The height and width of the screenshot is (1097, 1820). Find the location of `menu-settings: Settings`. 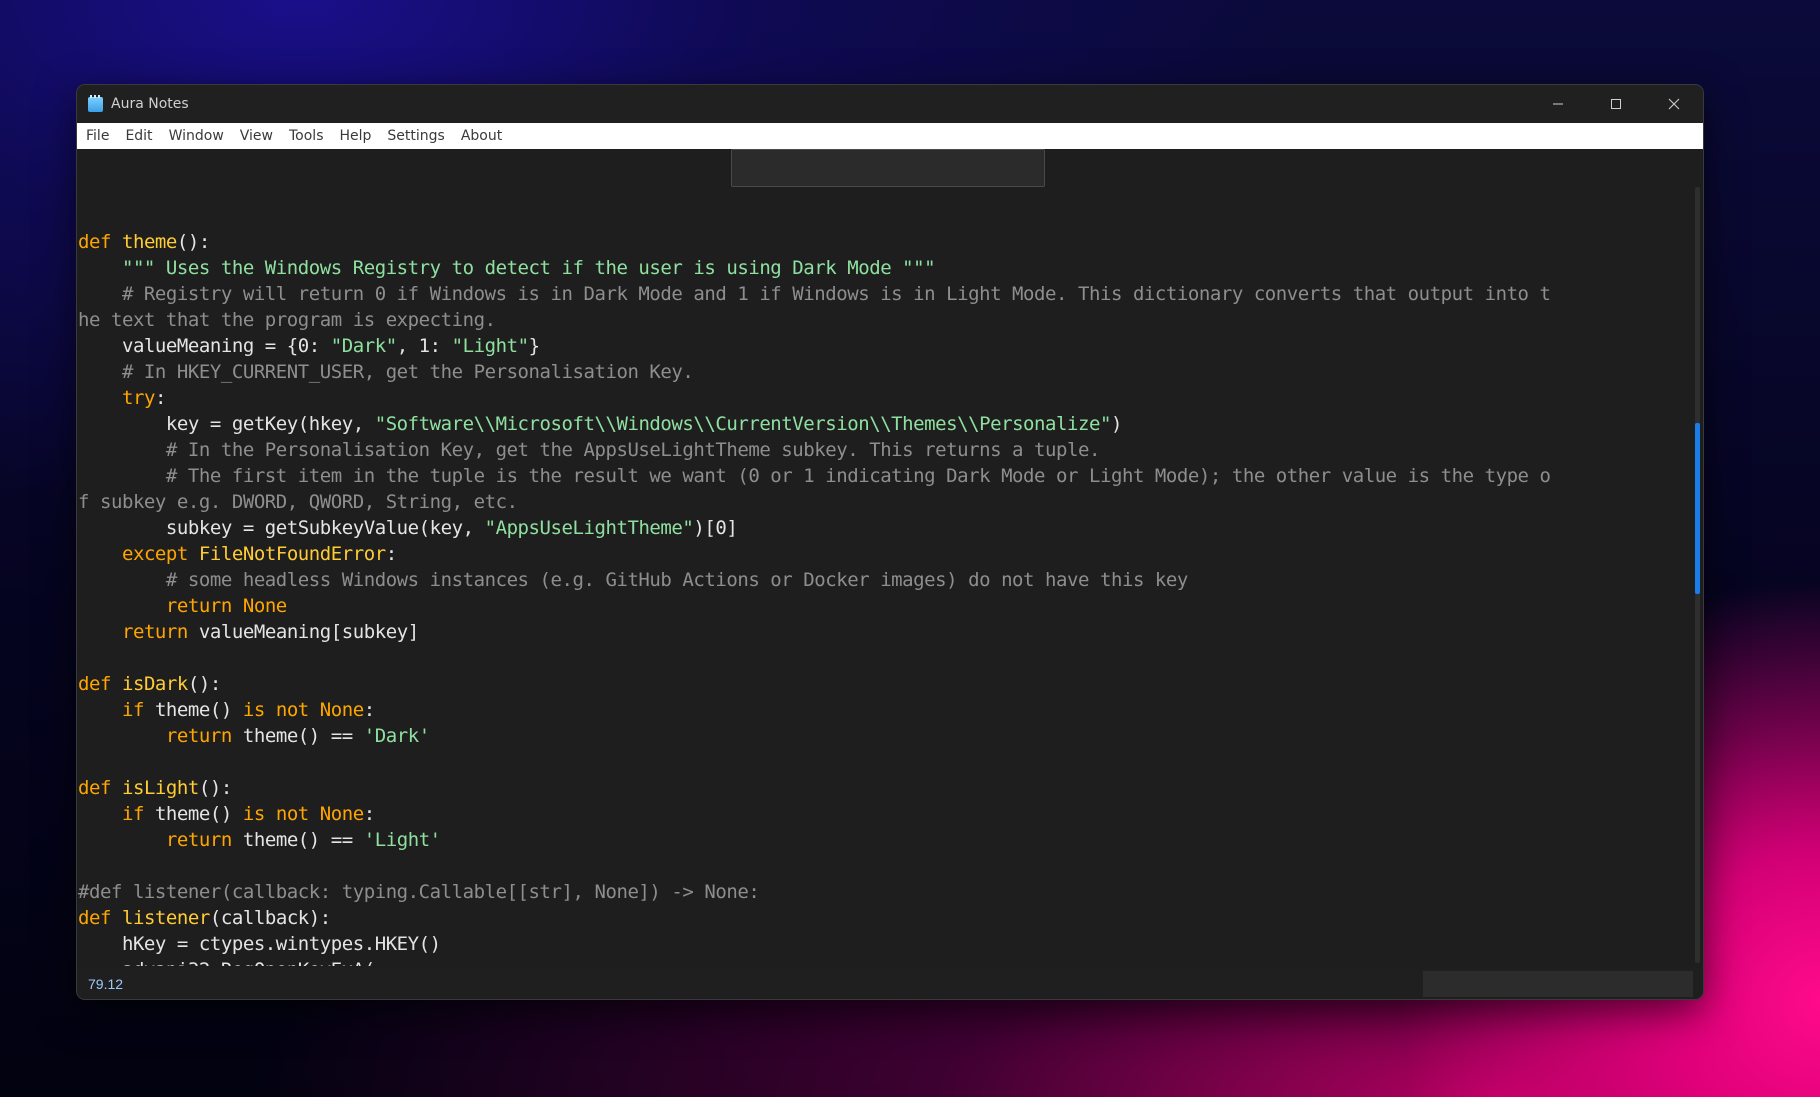

menu-settings: Settings is located at coordinates (415, 136).